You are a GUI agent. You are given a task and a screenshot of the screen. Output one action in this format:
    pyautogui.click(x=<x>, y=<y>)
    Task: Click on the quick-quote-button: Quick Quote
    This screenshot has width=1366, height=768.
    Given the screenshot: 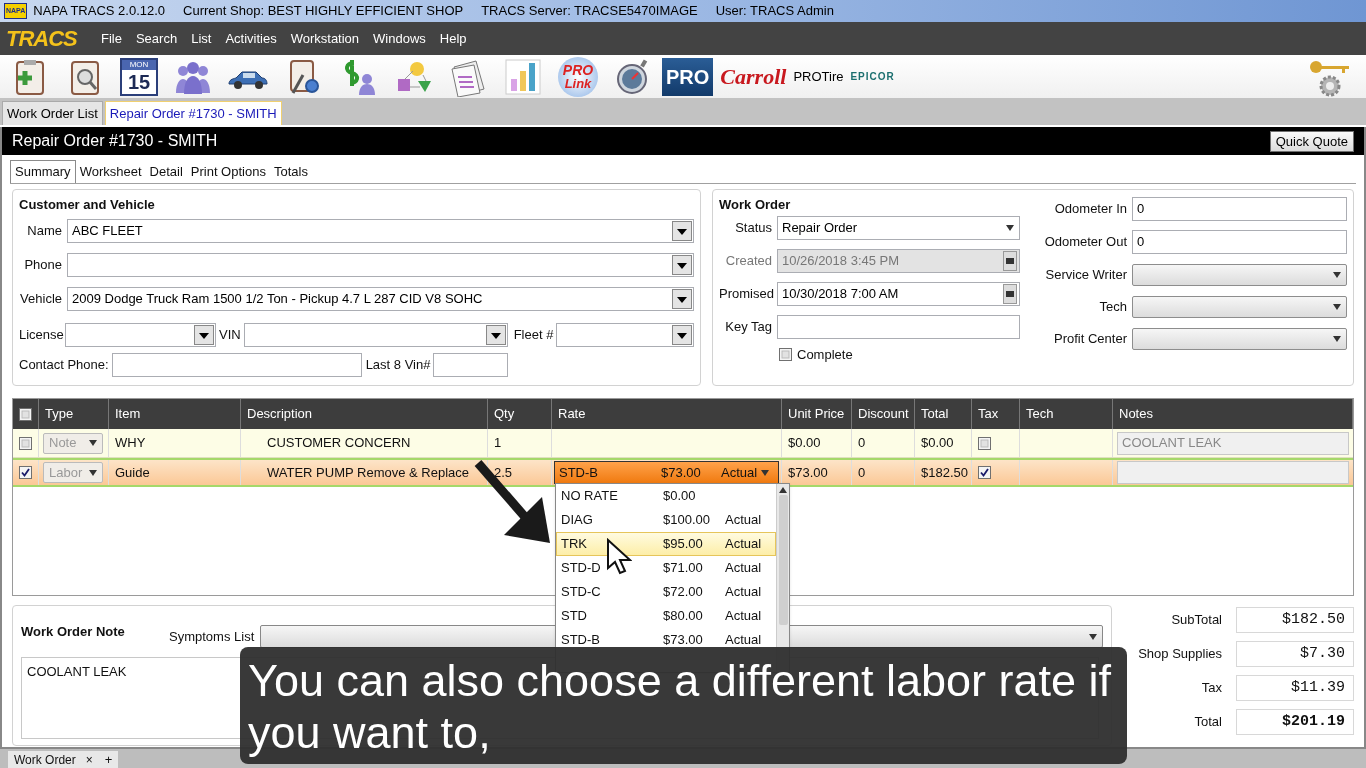 What is the action you would take?
    pyautogui.click(x=1311, y=141)
    